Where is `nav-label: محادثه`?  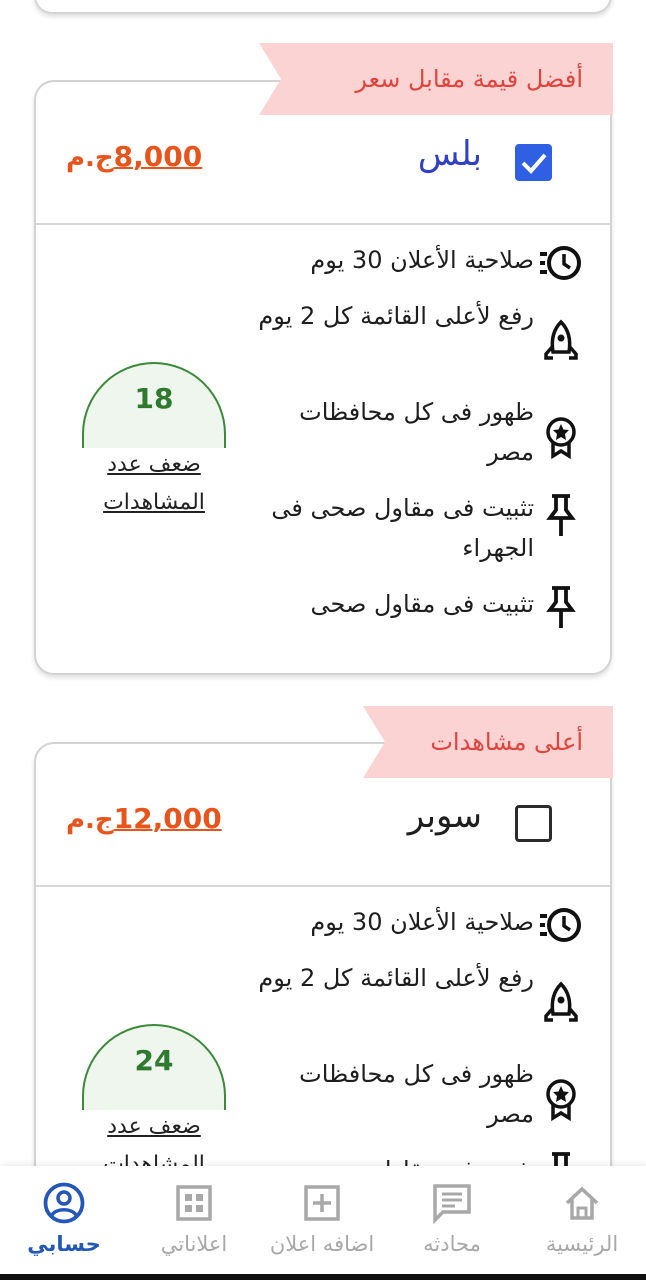
nav-label: محادثه is located at coordinates (452, 1244).